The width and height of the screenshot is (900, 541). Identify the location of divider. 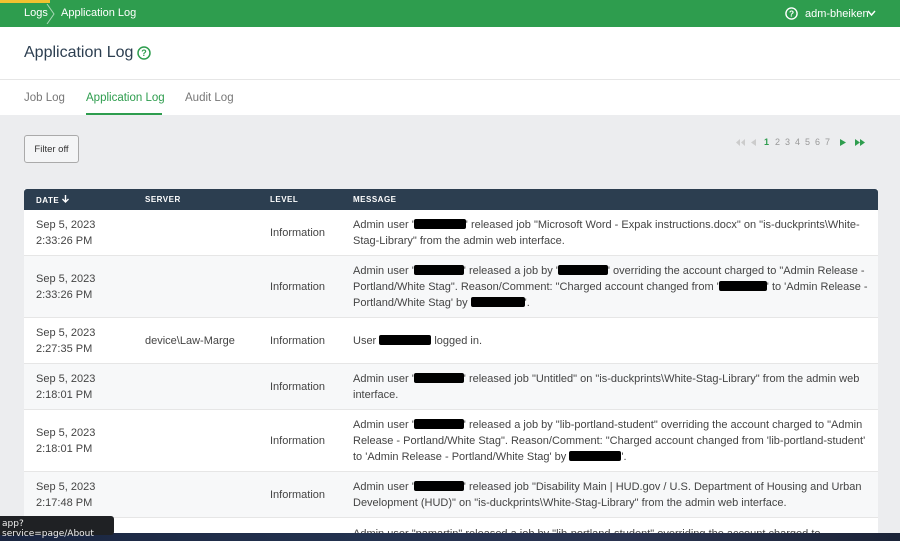
(450, 79).